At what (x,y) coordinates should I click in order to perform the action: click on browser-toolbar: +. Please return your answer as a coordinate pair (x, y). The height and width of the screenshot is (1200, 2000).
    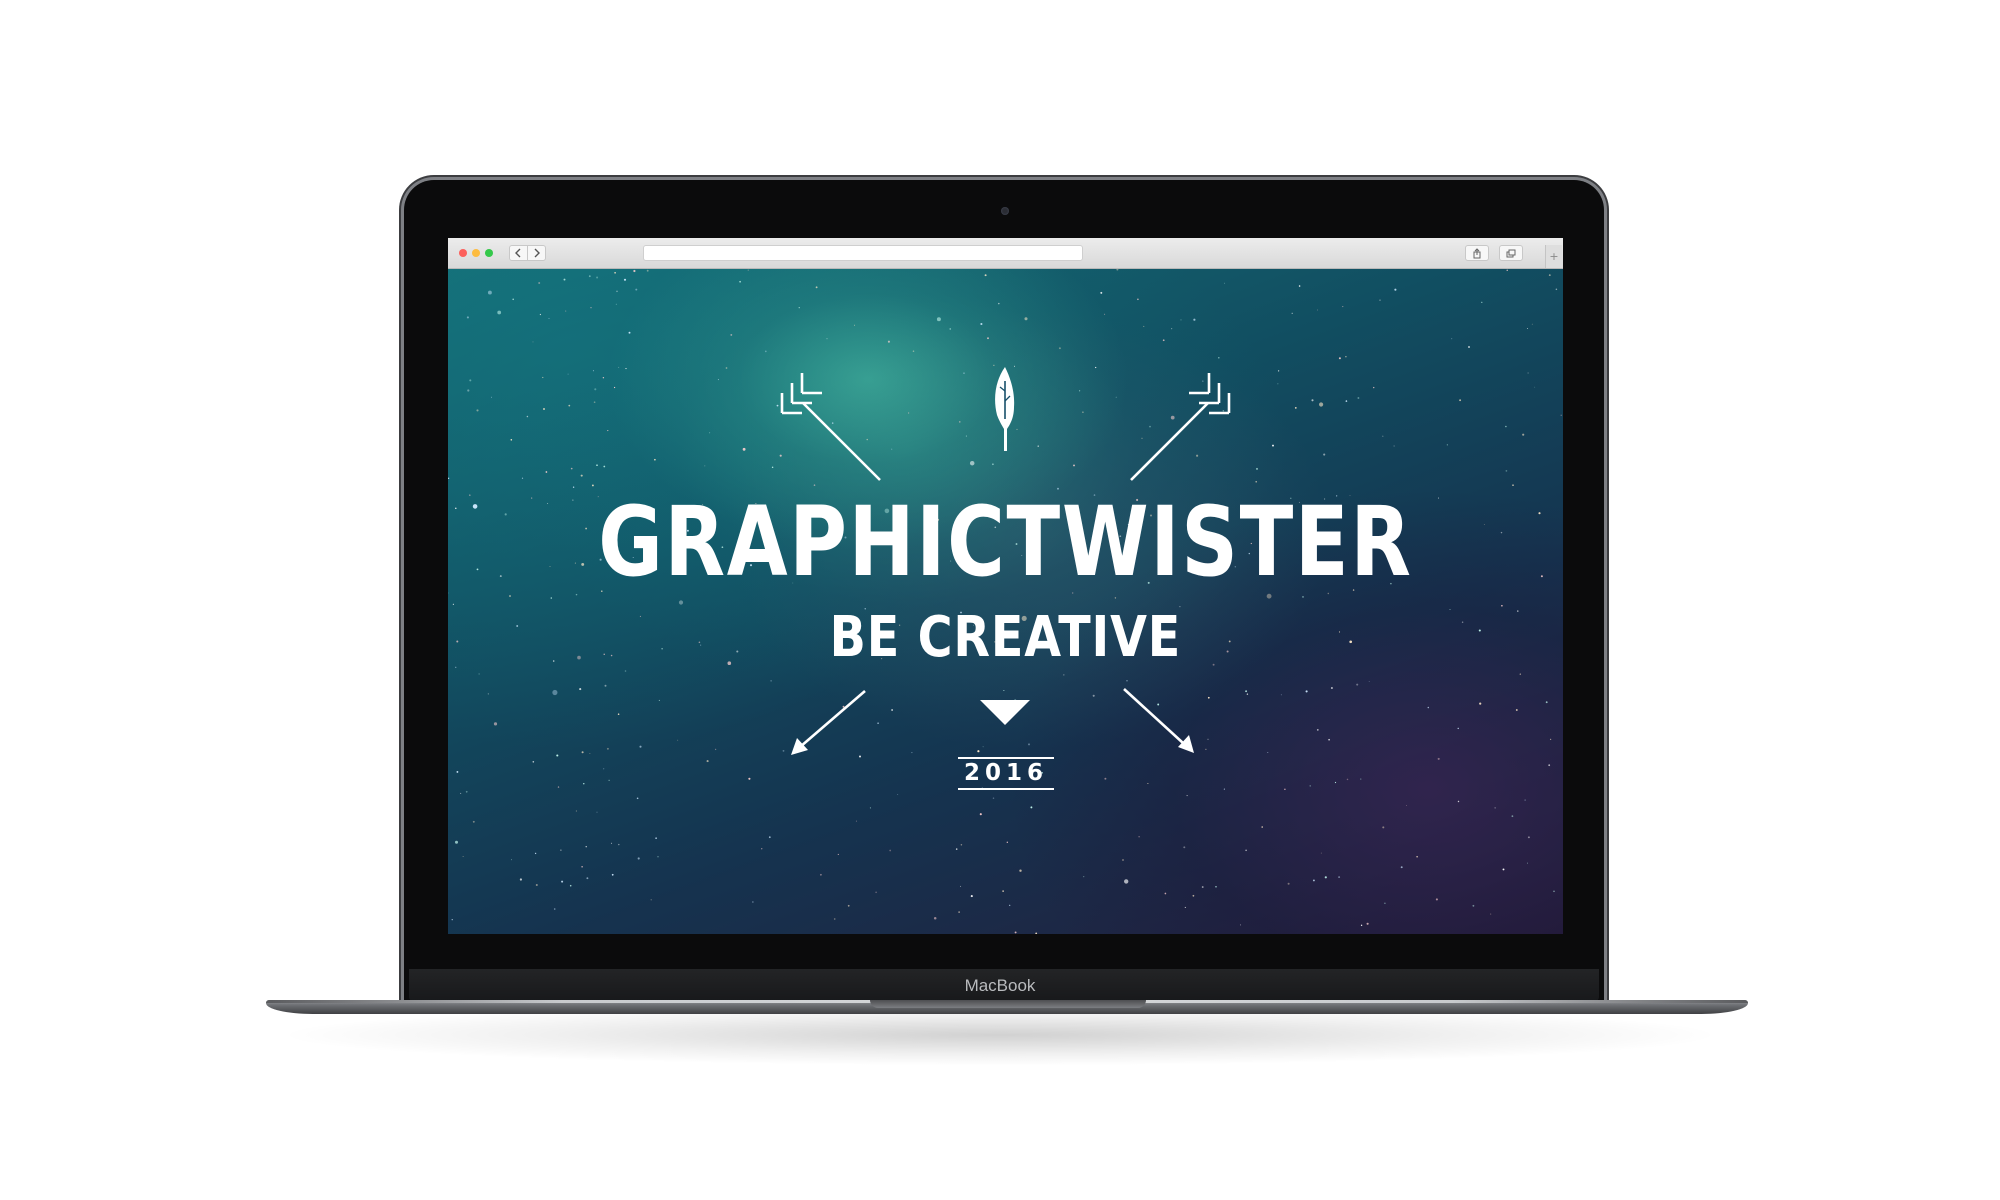
    Looking at the image, I should click on (1005, 253).